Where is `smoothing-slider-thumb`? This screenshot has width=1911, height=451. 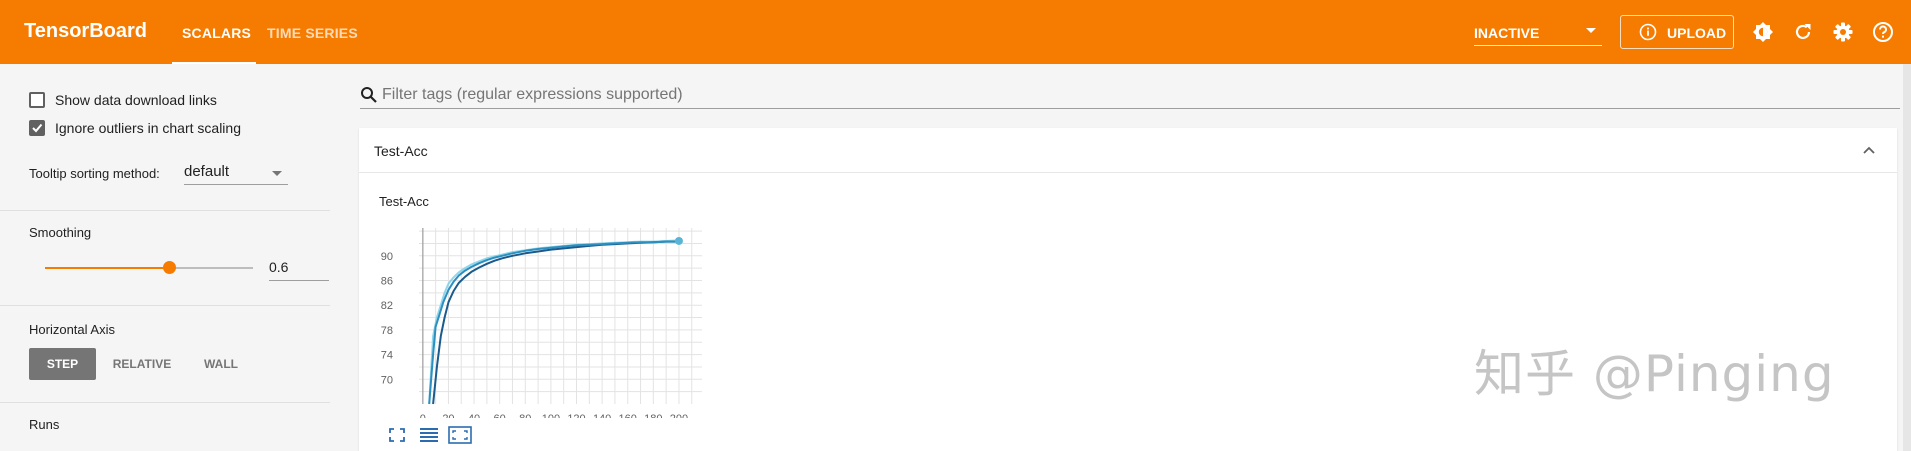 smoothing-slider-thumb is located at coordinates (170, 267).